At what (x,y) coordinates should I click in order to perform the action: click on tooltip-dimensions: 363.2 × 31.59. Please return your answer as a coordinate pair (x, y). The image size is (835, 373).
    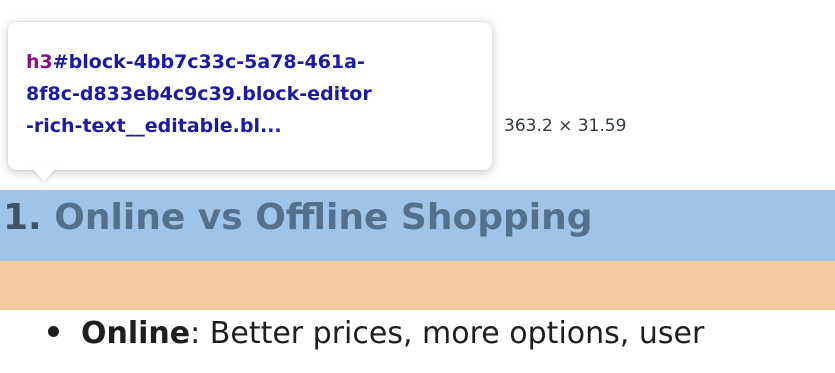
    Looking at the image, I should click on (565, 126).